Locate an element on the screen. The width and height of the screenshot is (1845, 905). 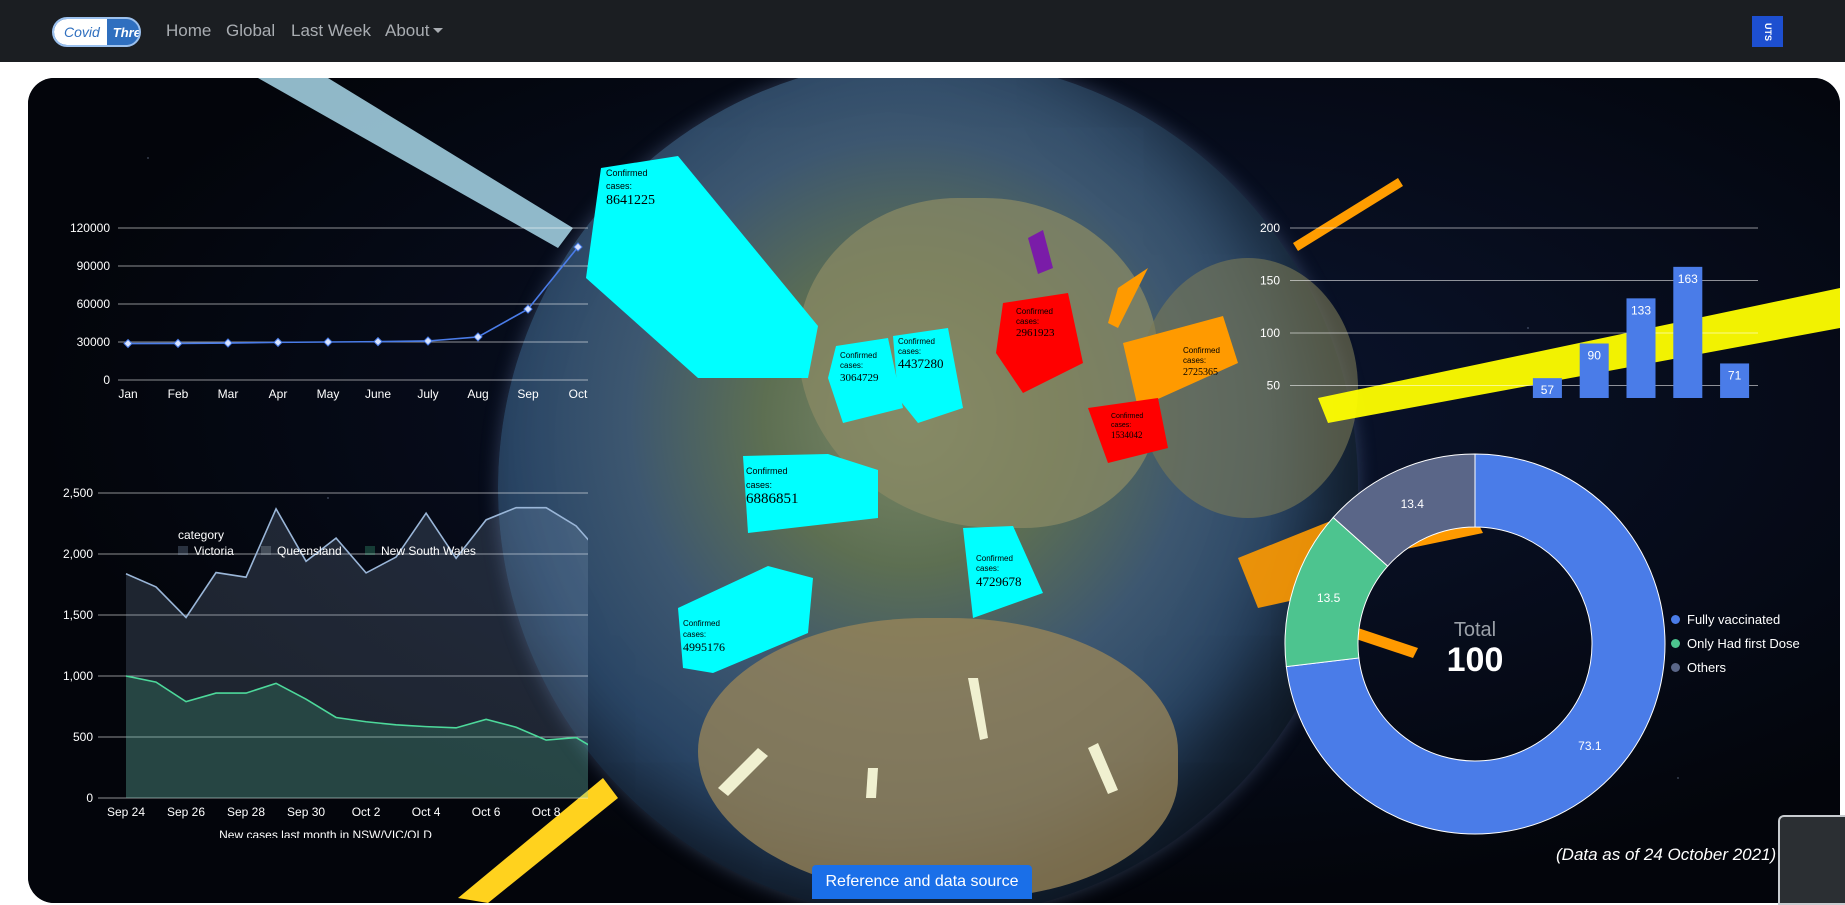
line-chart-series is located at coordinates (353, 295).